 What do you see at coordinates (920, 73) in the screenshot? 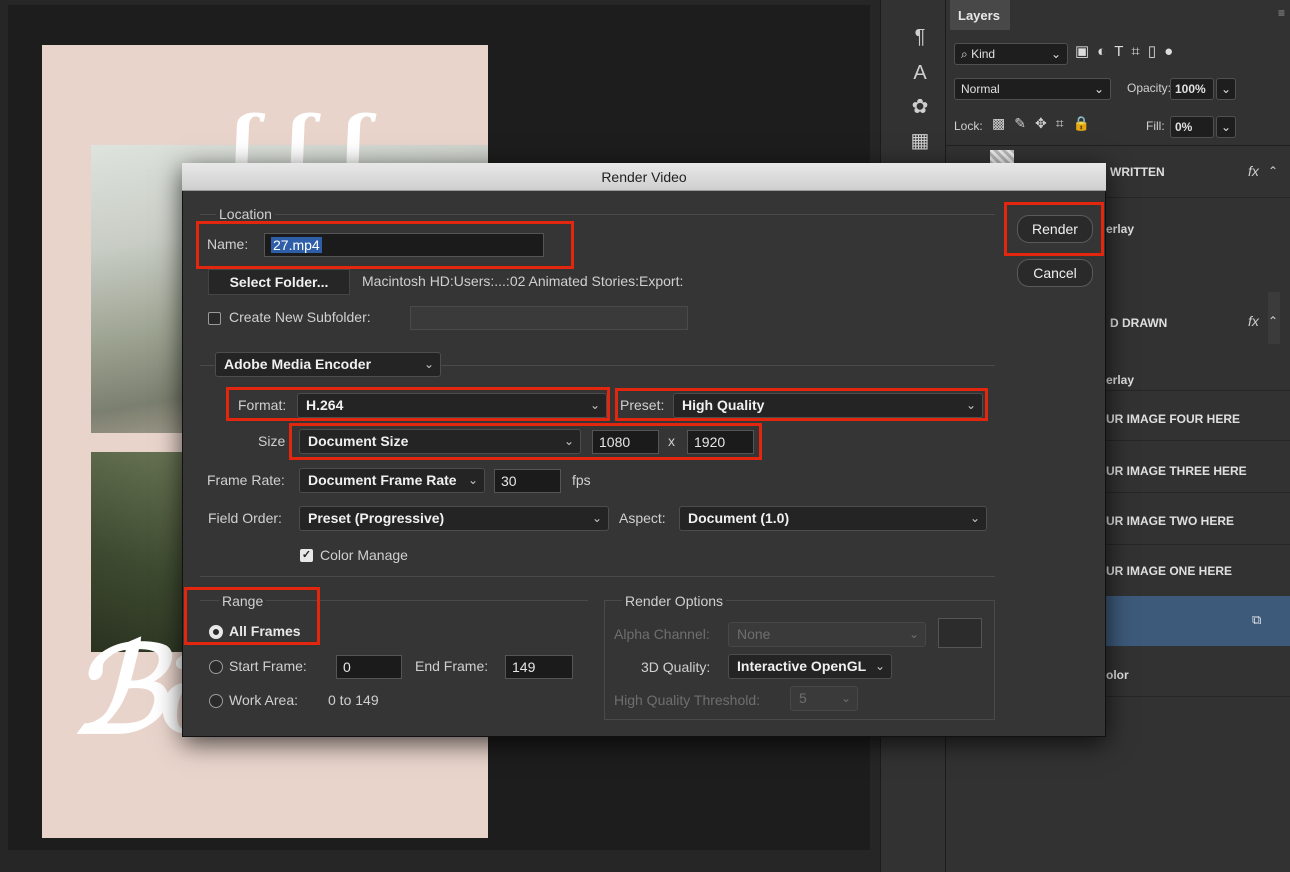
I see `character-icon: A` at bounding box center [920, 73].